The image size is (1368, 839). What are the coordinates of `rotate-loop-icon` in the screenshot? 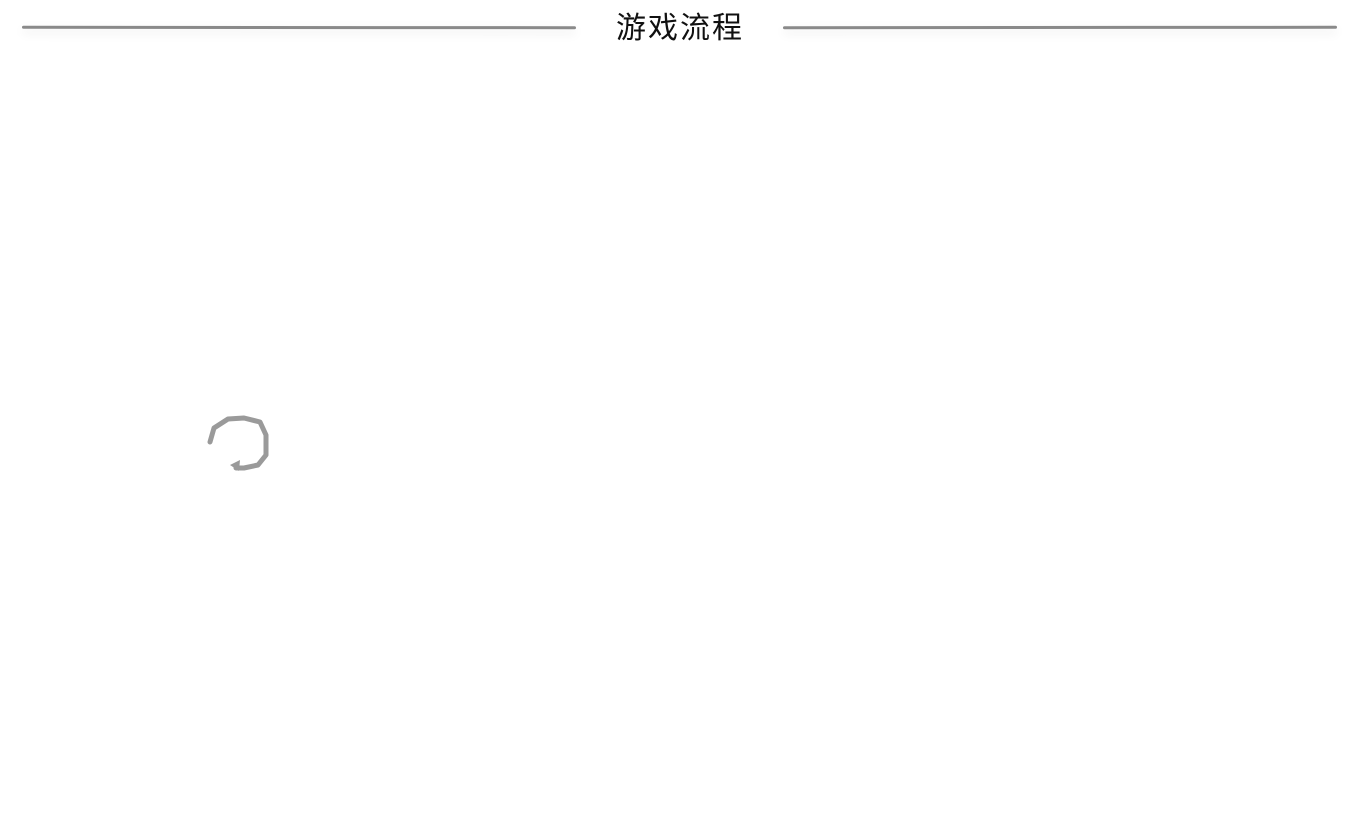 It's located at (243, 451).